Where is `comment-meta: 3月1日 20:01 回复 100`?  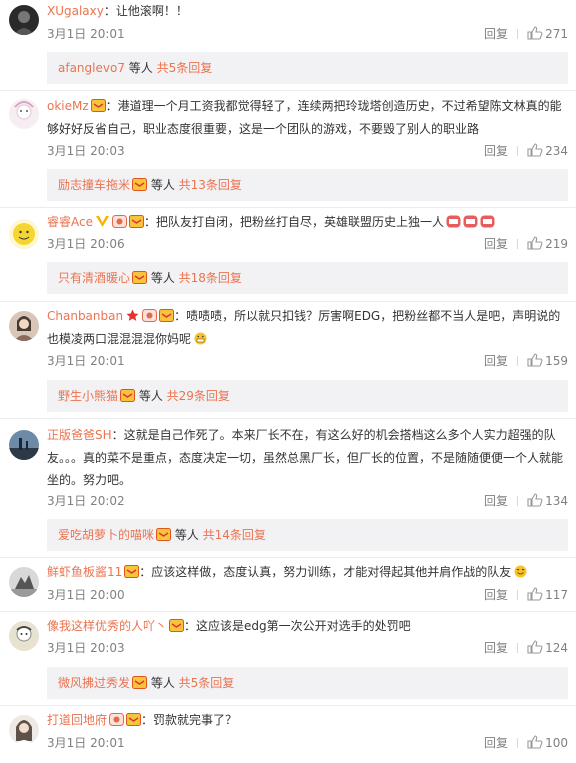 comment-meta: 3月1日 20:01 回复 100 is located at coordinates (307, 743).